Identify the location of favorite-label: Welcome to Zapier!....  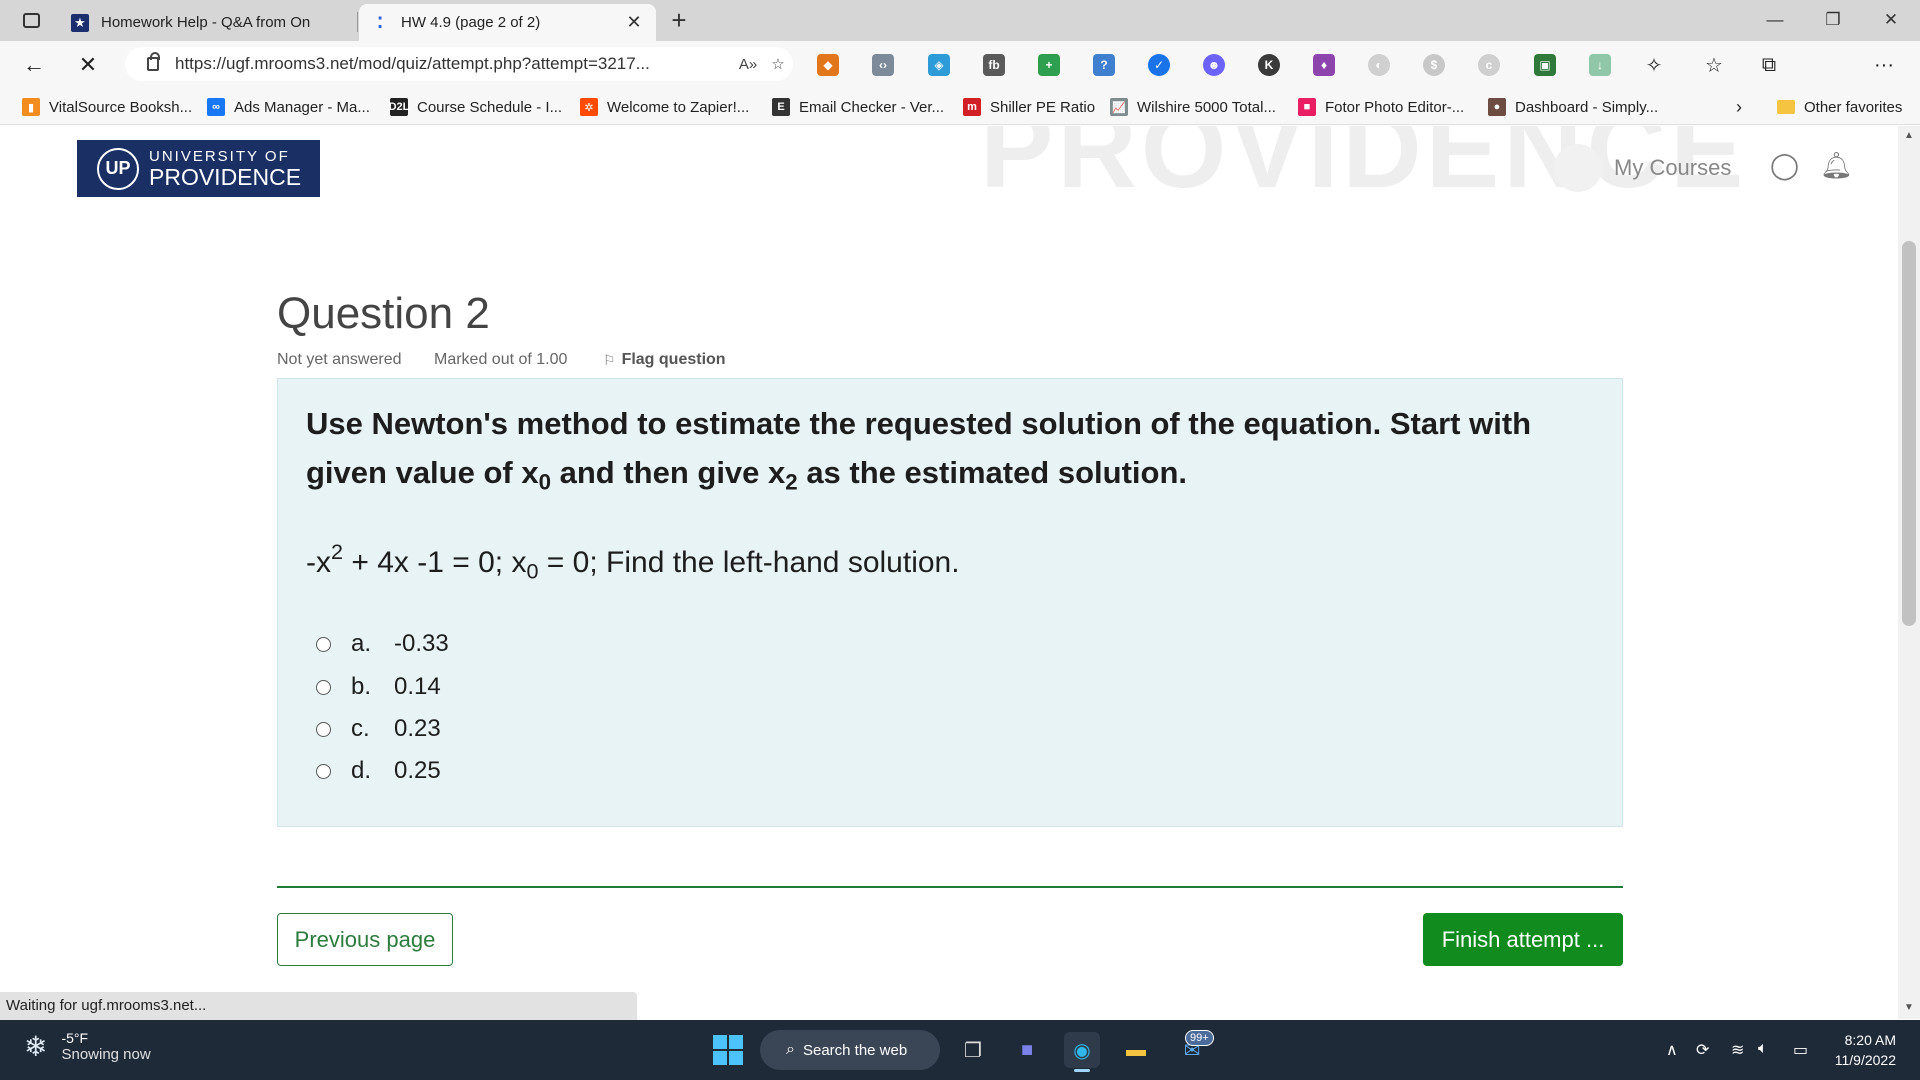
(678, 107).